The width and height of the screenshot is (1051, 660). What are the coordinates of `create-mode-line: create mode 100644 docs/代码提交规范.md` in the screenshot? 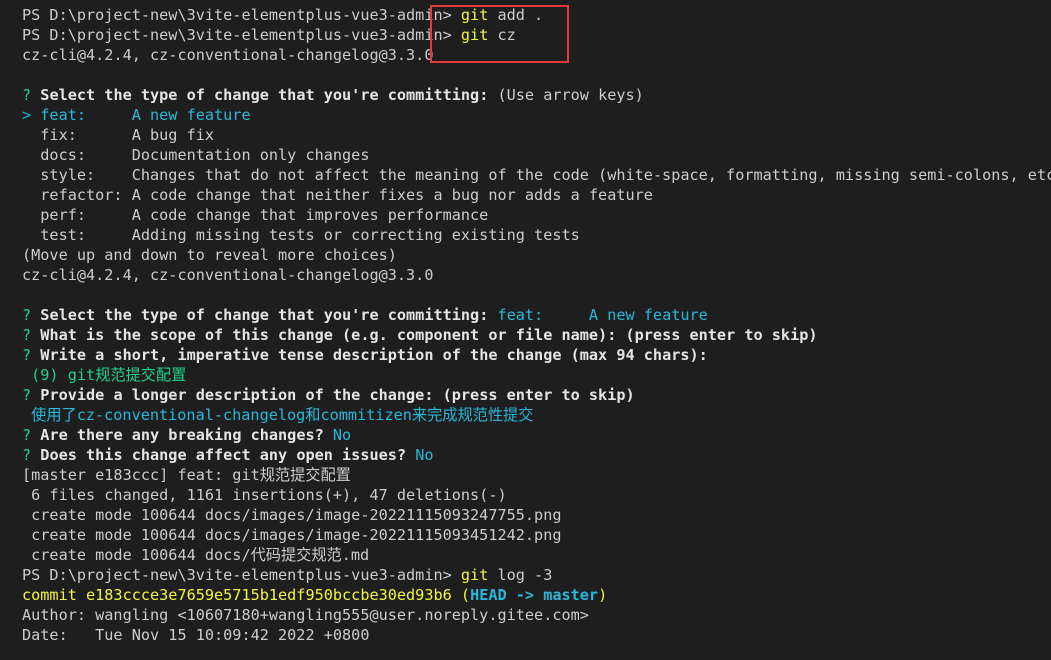 It's located at (196, 555).